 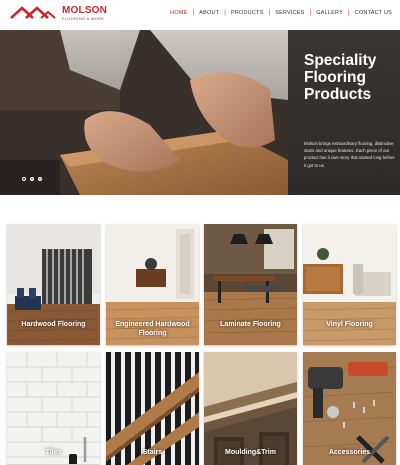 I want to click on brand-tagline: FLOORING & MORE, so click(x=83, y=18).